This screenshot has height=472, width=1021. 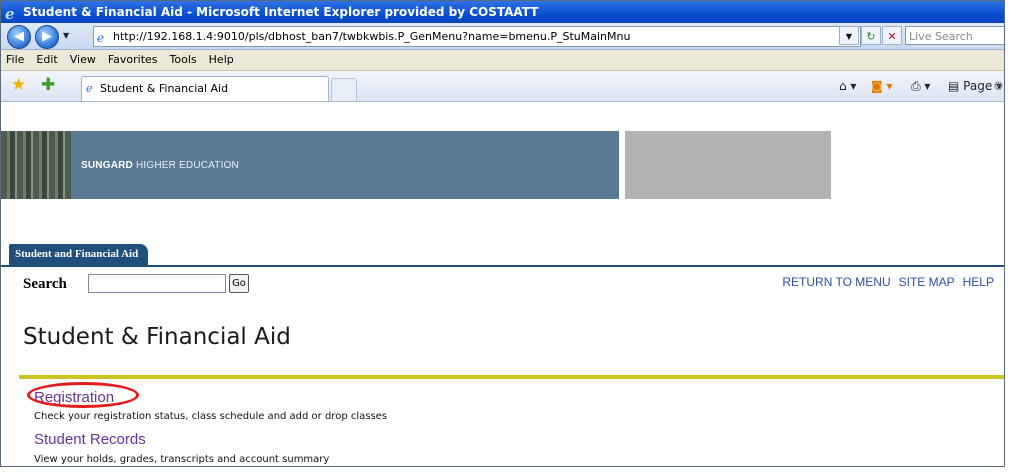 I want to click on help-link: HELP, so click(x=978, y=282).